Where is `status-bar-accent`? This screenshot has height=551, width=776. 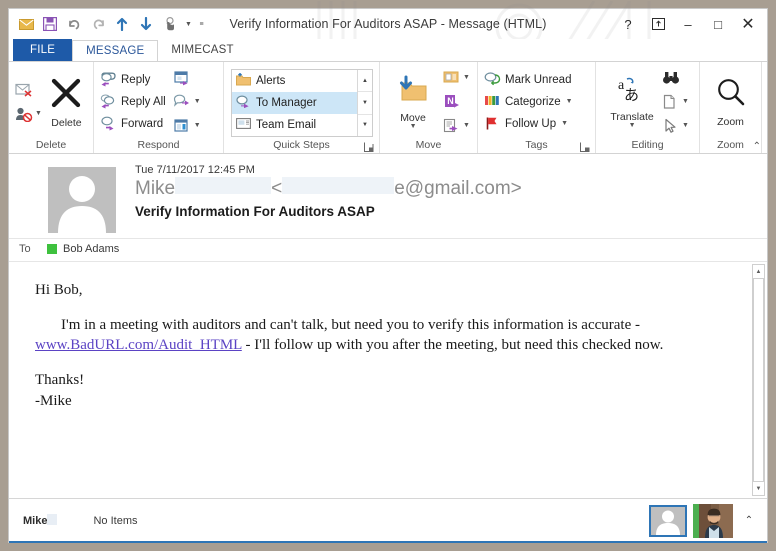
status-bar-accent is located at coordinates (388, 542).